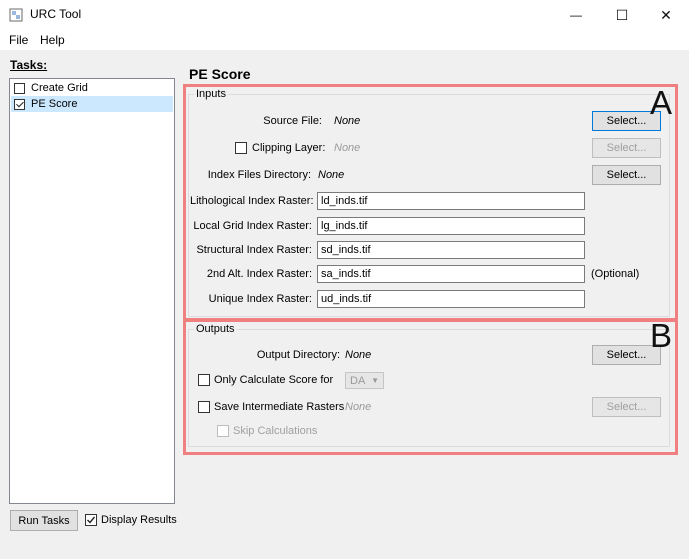 The image size is (689, 559). I want to click on close-icon: ✕, so click(666, 14).